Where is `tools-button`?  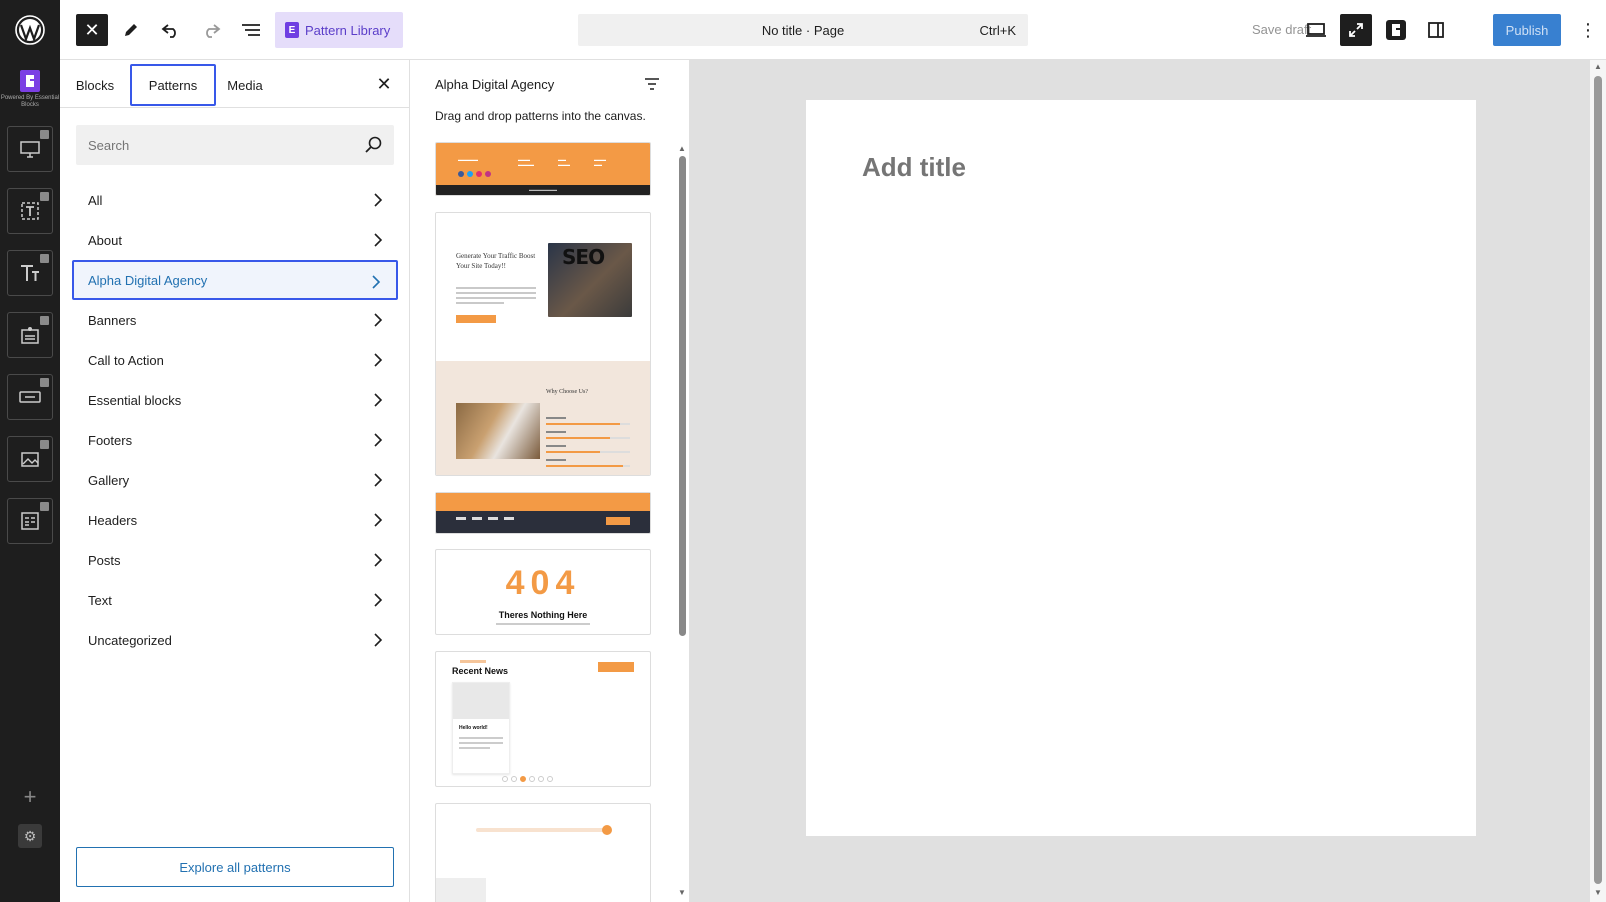 tools-button is located at coordinates (131, 30).